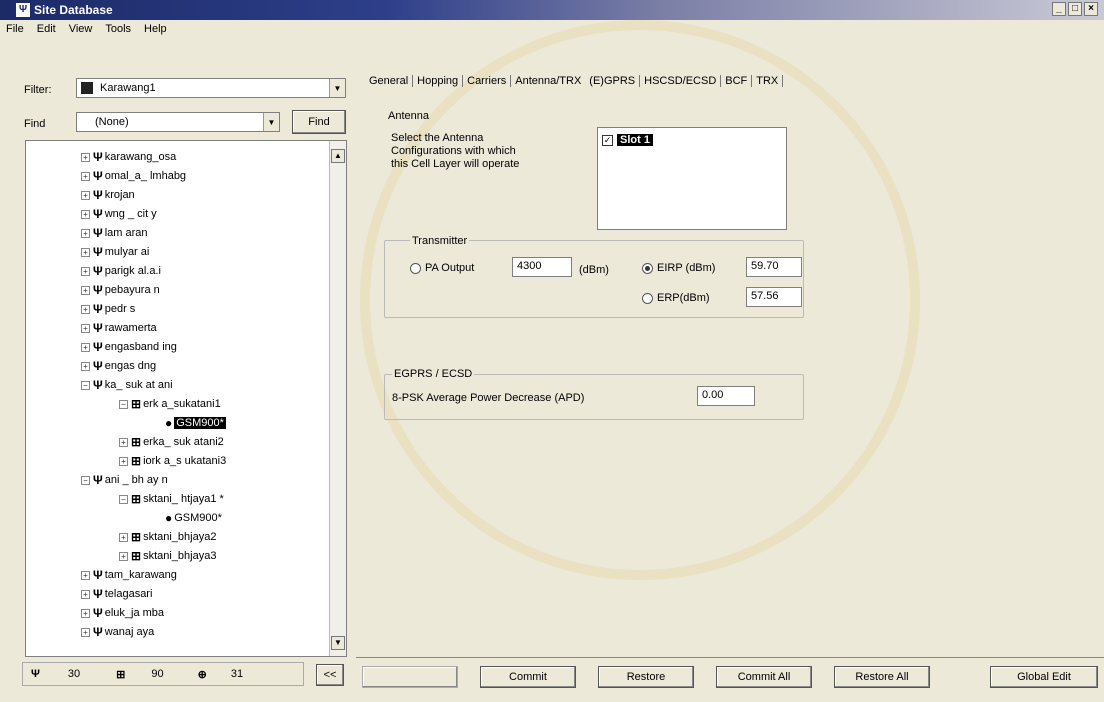 The image size is (1104, 702). Describe the element at coordinates (129, 347) in the screenshot. I see `tree-item: + Ψengasband ing` at that location.